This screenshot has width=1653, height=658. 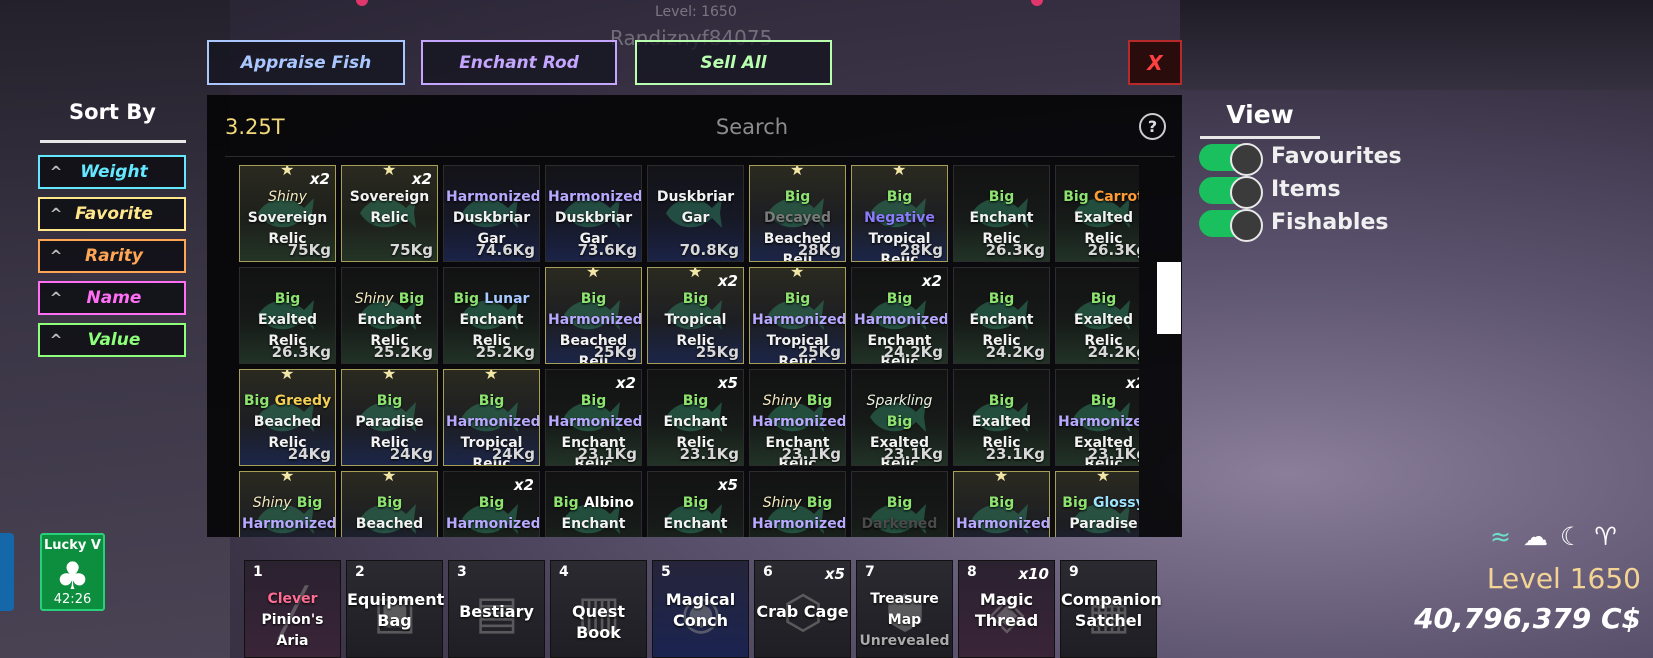 I want to click on hotbar-slot-3: ▤ 3 Bestiary, so click(x=496, y=609).